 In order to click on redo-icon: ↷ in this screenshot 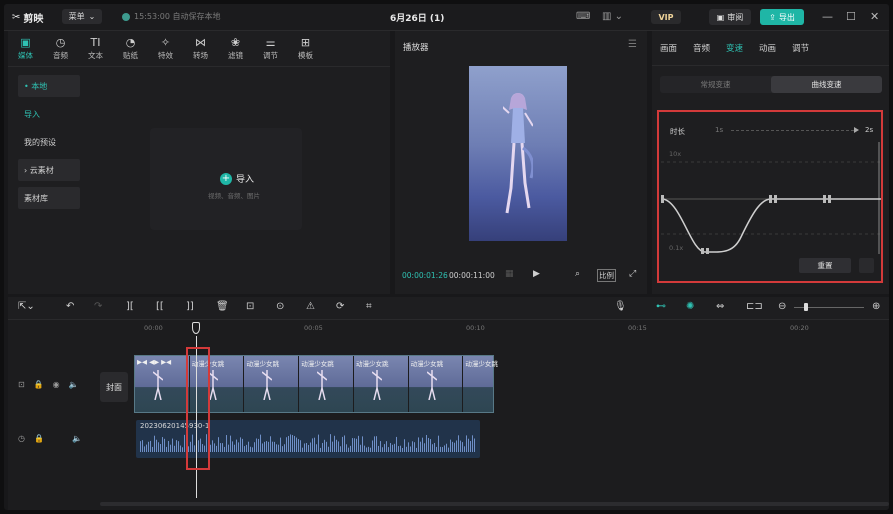, I will do `click(98, 306)`.